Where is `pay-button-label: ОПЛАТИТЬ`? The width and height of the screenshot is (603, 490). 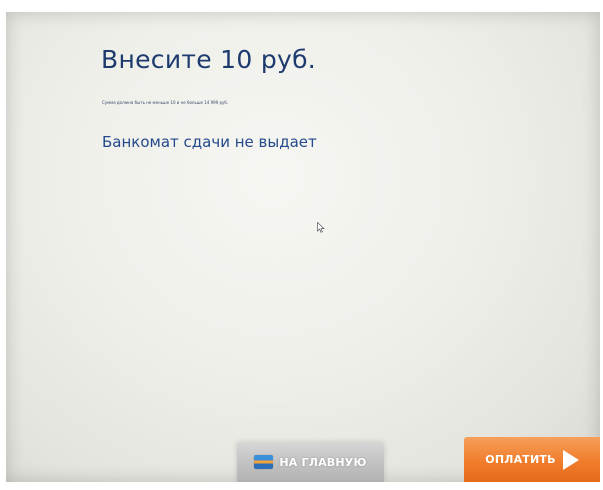 pay-button-label: ОПЛАТИТЬ is located at coordinates (520, 459).